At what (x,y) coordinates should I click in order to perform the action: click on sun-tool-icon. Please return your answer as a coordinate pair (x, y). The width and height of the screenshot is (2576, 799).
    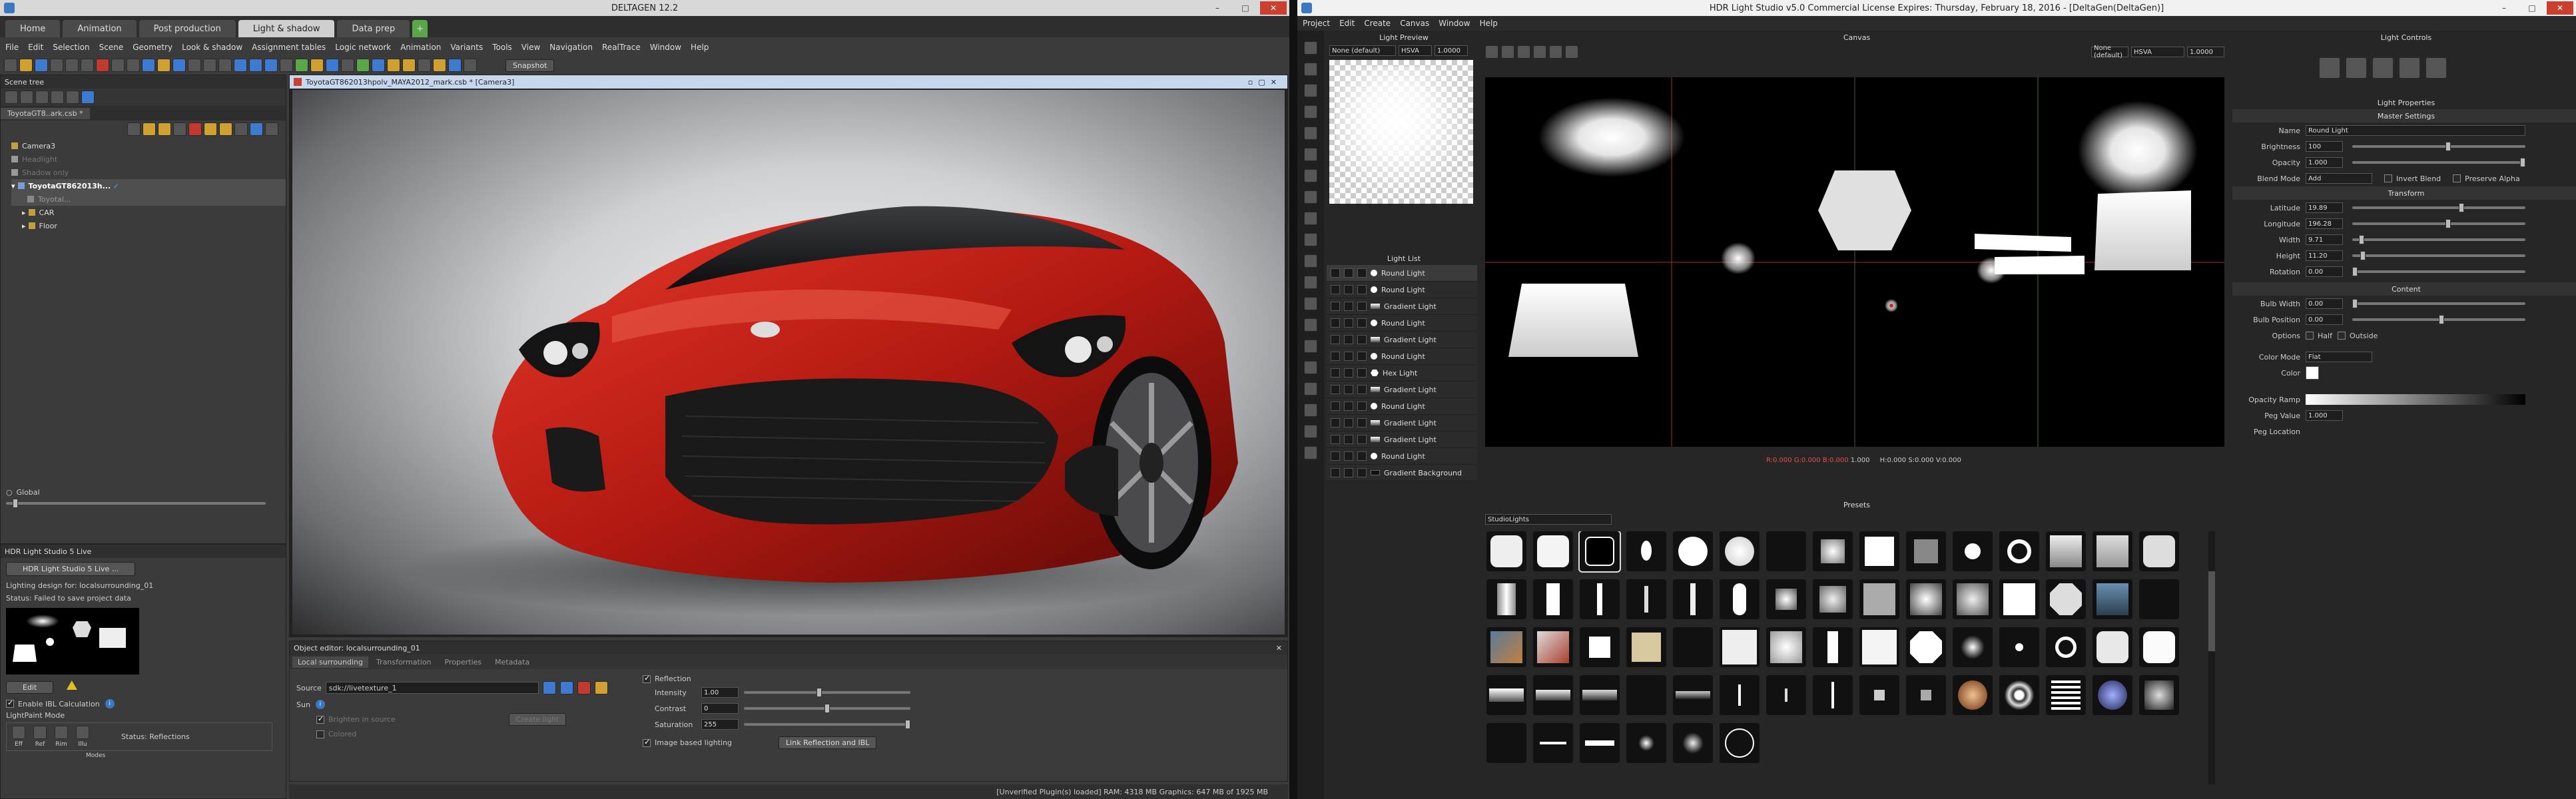
    Looking at the image, I should click on (1310, 197).